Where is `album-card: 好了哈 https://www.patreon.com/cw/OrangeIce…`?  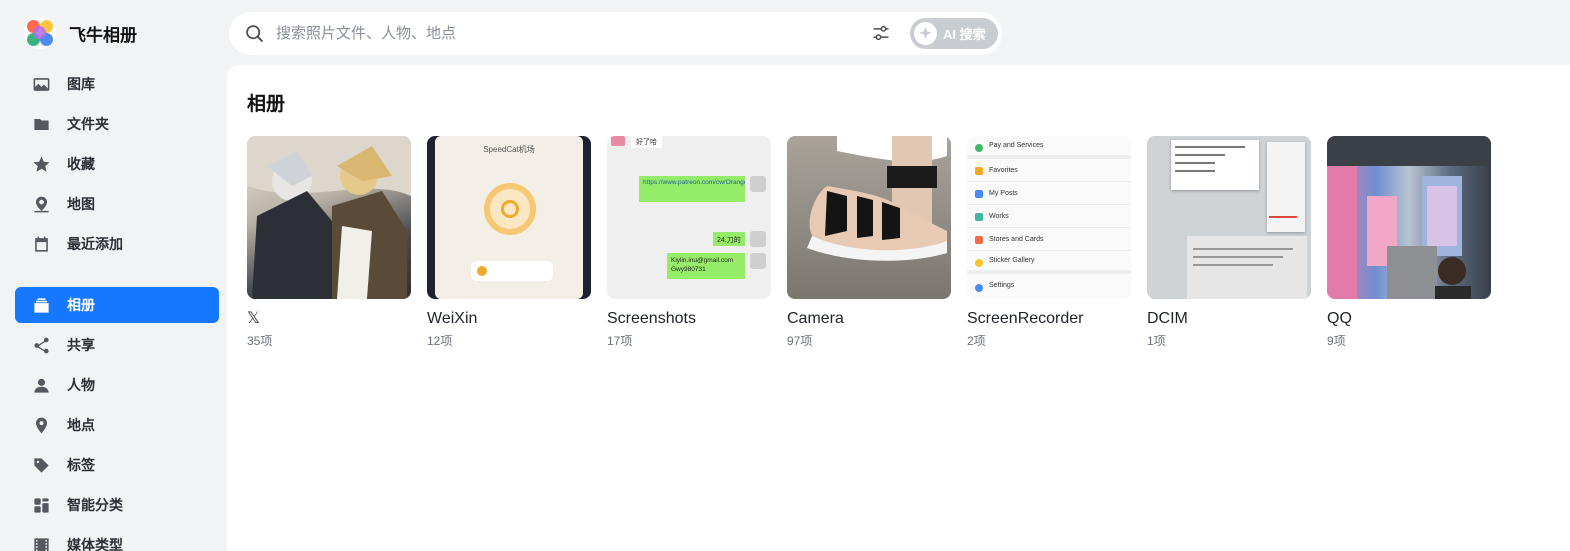 album-card: 好了哈 https://www.patreon.com/cw/OrangeIce… is located at coordinates (689, 242).